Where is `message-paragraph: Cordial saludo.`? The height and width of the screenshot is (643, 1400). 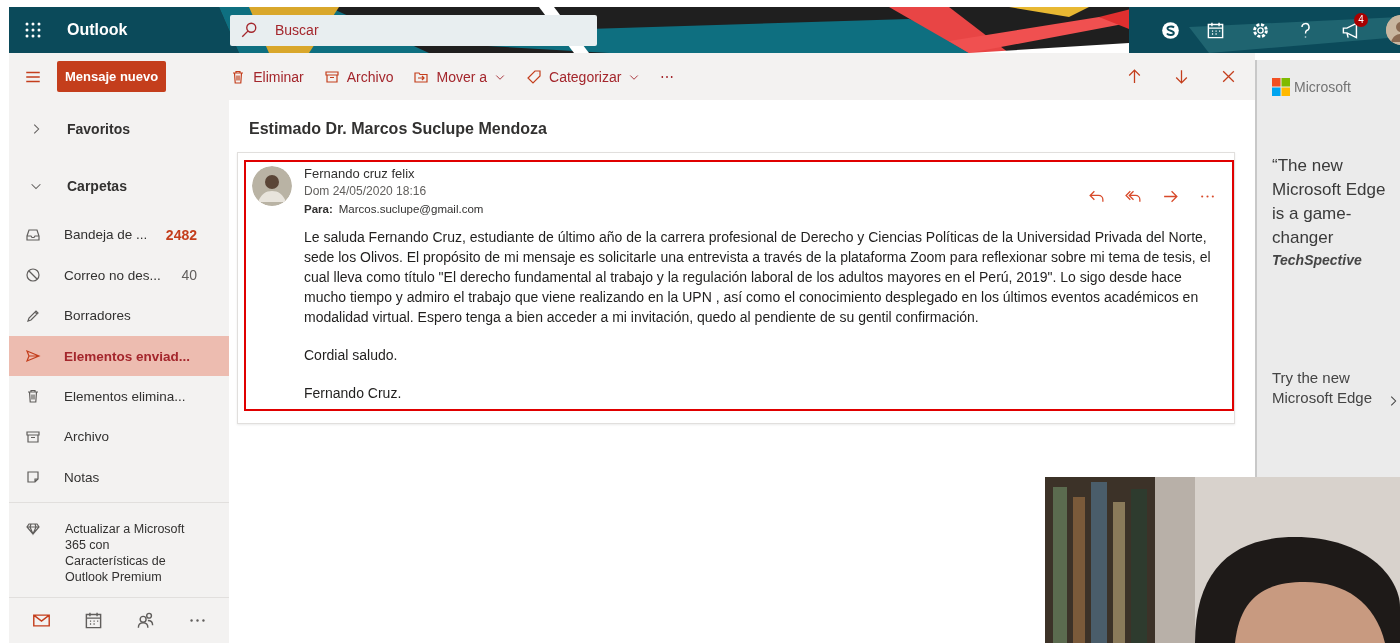 message-paragraph: Cordial saludo. is located at coordinates (351, 355).